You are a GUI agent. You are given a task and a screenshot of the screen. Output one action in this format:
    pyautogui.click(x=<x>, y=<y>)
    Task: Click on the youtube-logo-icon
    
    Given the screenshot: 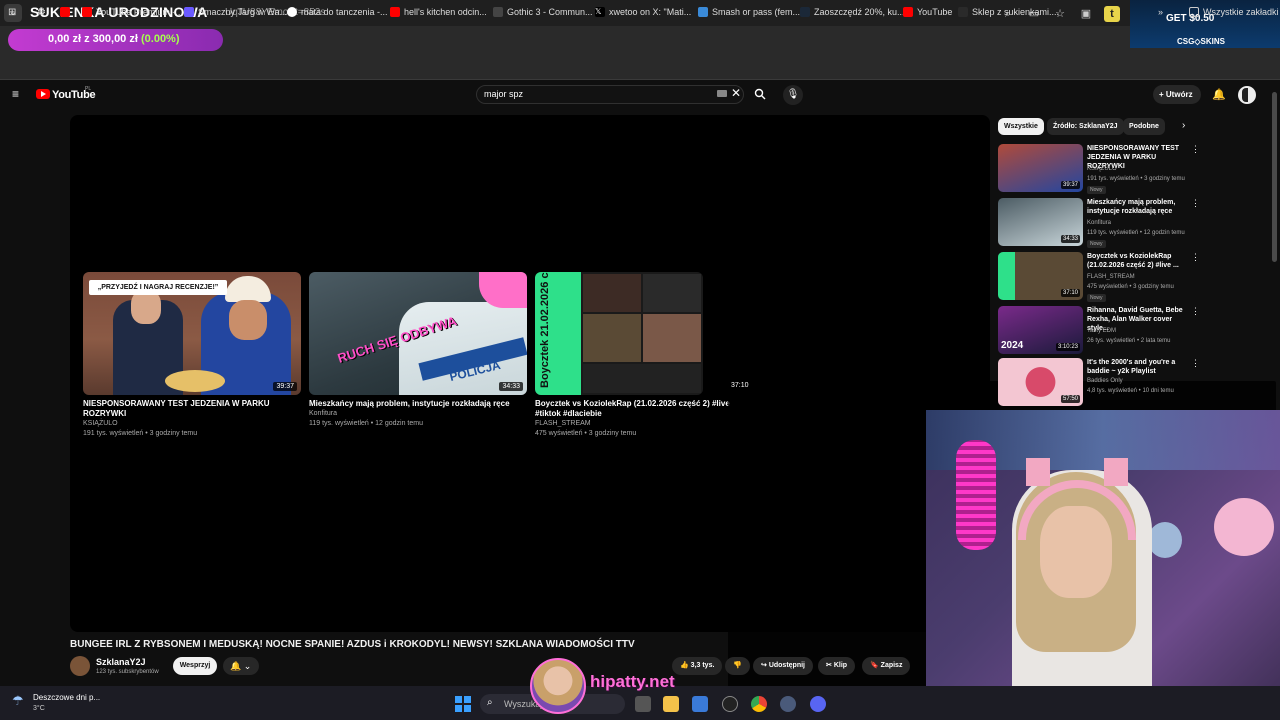 What is the action you would take?
    pyautogui.click(x=43, y=94)
    